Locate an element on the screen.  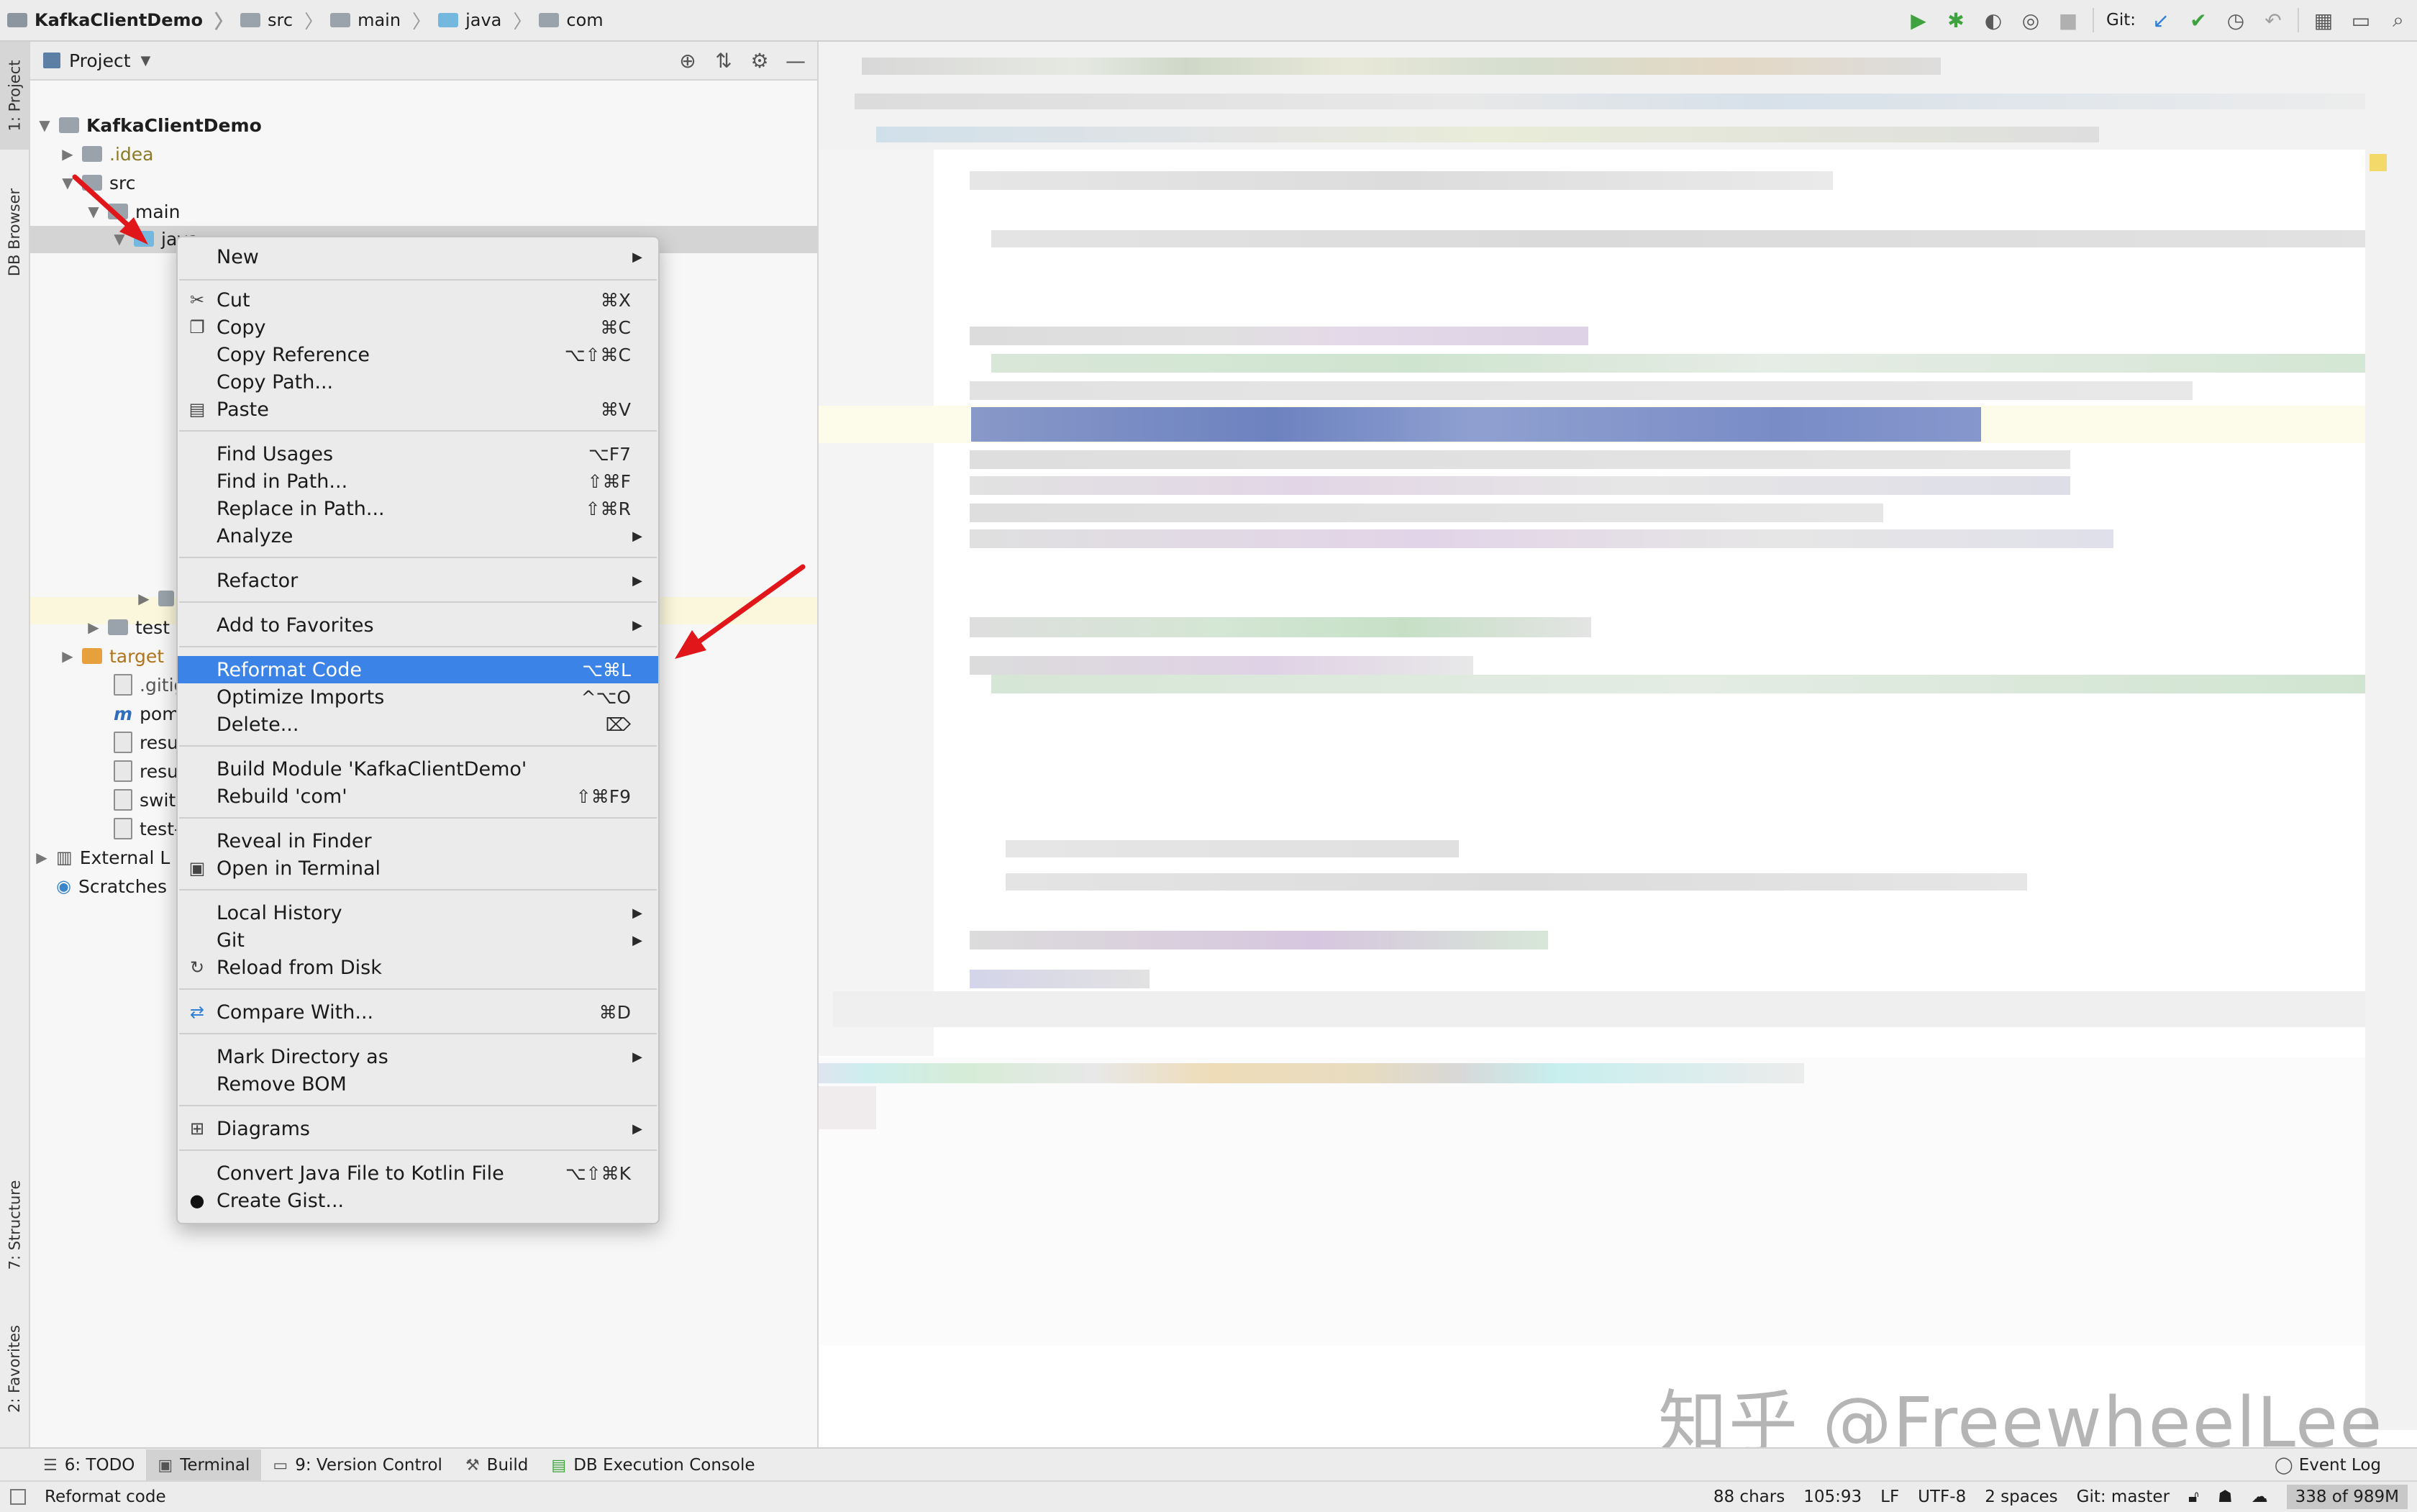
terminal-icon: ▣ is located at coordinates (166, 1465).